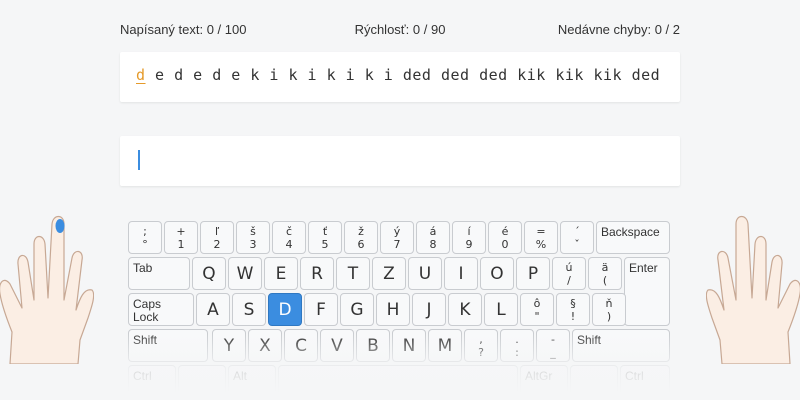 The image size is (800, 400). Describe the element at coordinates (553, 345) in the screenshot. I see `key-minus: - _` at that location.